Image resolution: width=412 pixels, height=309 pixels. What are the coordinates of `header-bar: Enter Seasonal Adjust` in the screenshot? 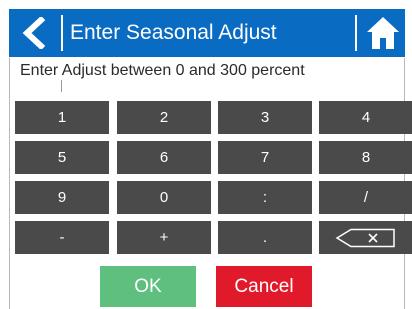 It's located at (207, 33).